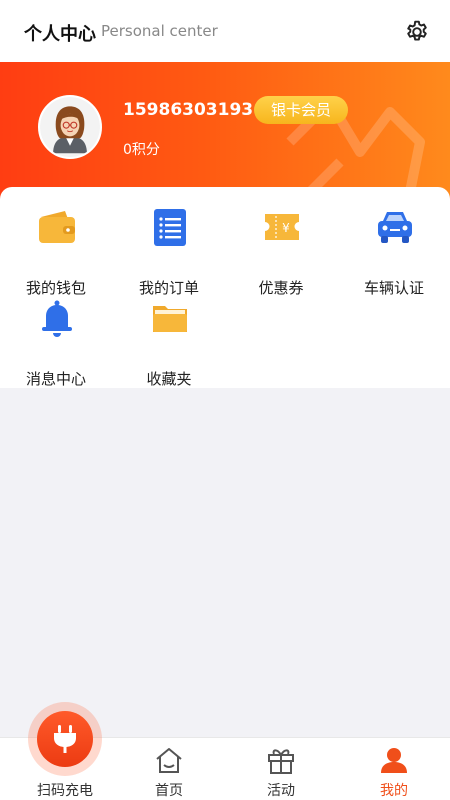 This screenshot has height=800, width=450. Describe the element at coordinates (159, 31) in the screenshot. I see `page-subtitle: Personal center` at that location.